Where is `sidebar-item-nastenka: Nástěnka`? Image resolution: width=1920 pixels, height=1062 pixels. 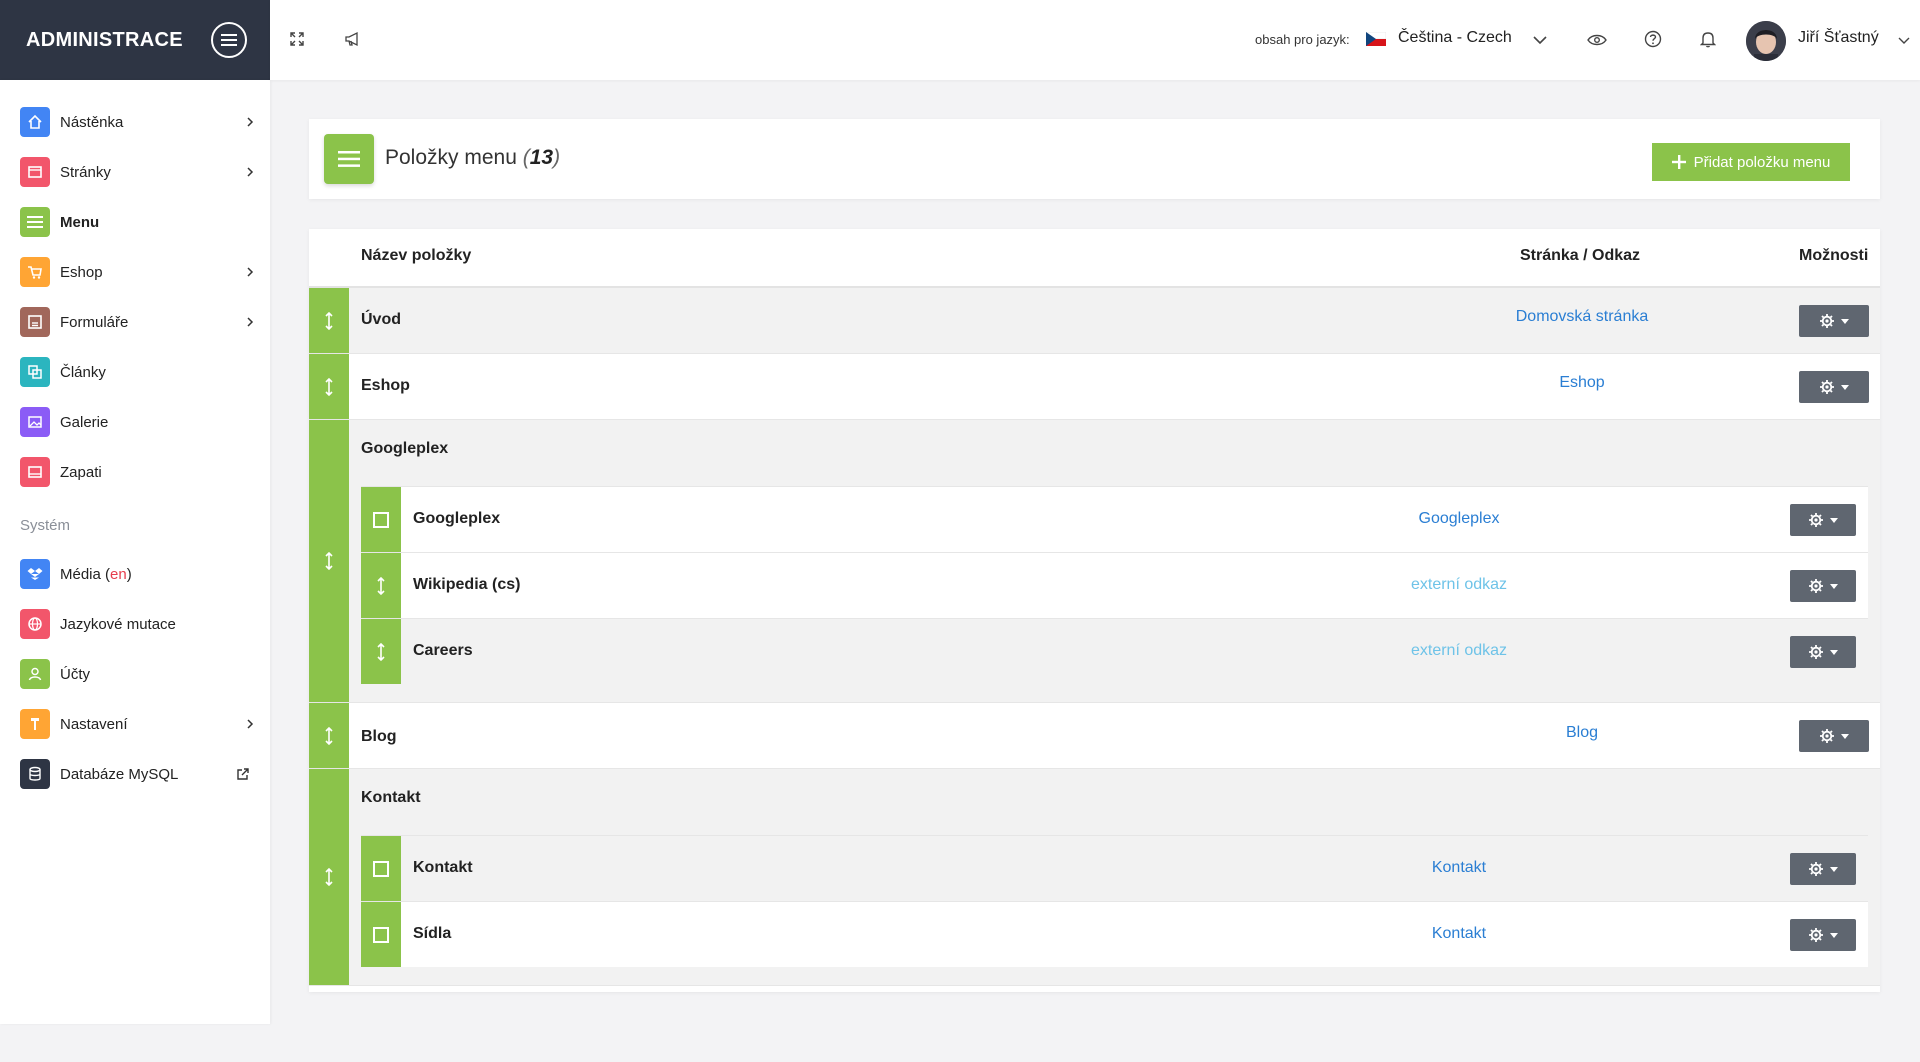 sidebar-item-nastenka: Nástěnka is located at coordinates (135, 122).